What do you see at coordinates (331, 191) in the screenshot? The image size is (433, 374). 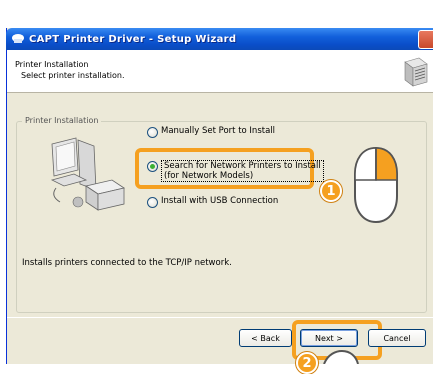 I see `callout-badge-1: 1` at bounding box center [331, 191].